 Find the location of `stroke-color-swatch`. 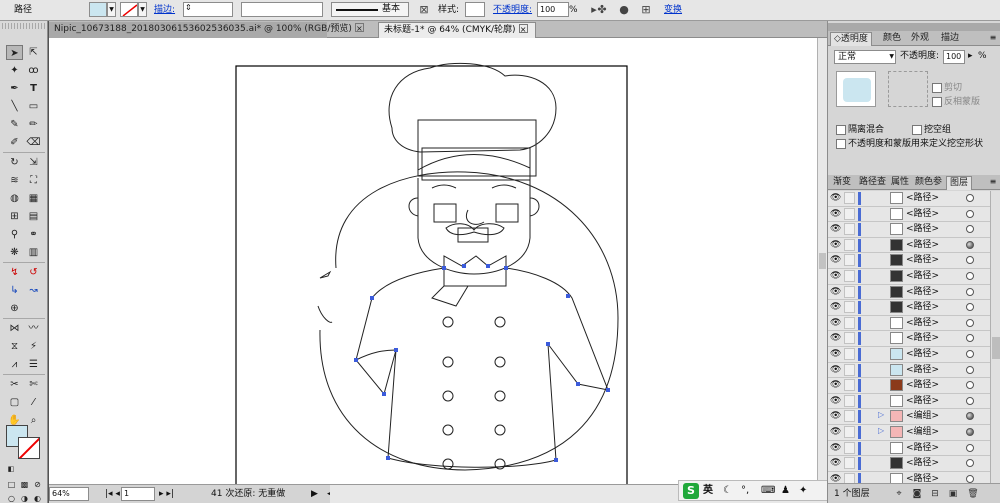

stroke-color-swatch is located at coordinates (29, 448).